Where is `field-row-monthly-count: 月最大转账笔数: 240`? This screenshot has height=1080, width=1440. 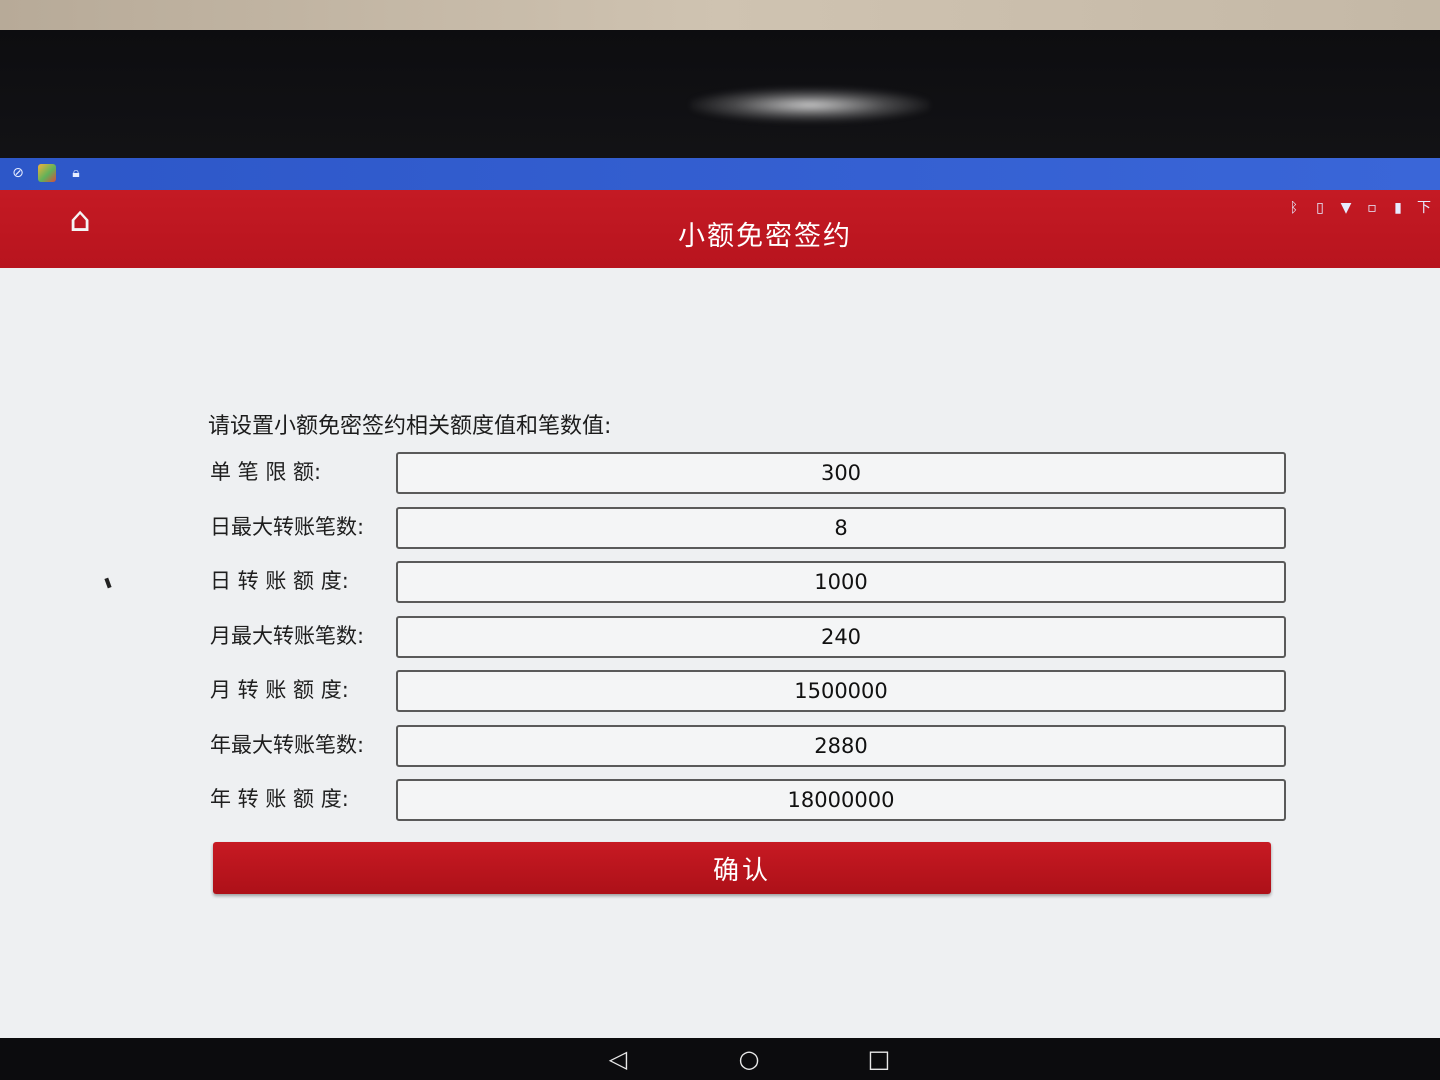
field-row-monthly-count: 月最大转账笔数: 240 is located at coordinates (753, 643).